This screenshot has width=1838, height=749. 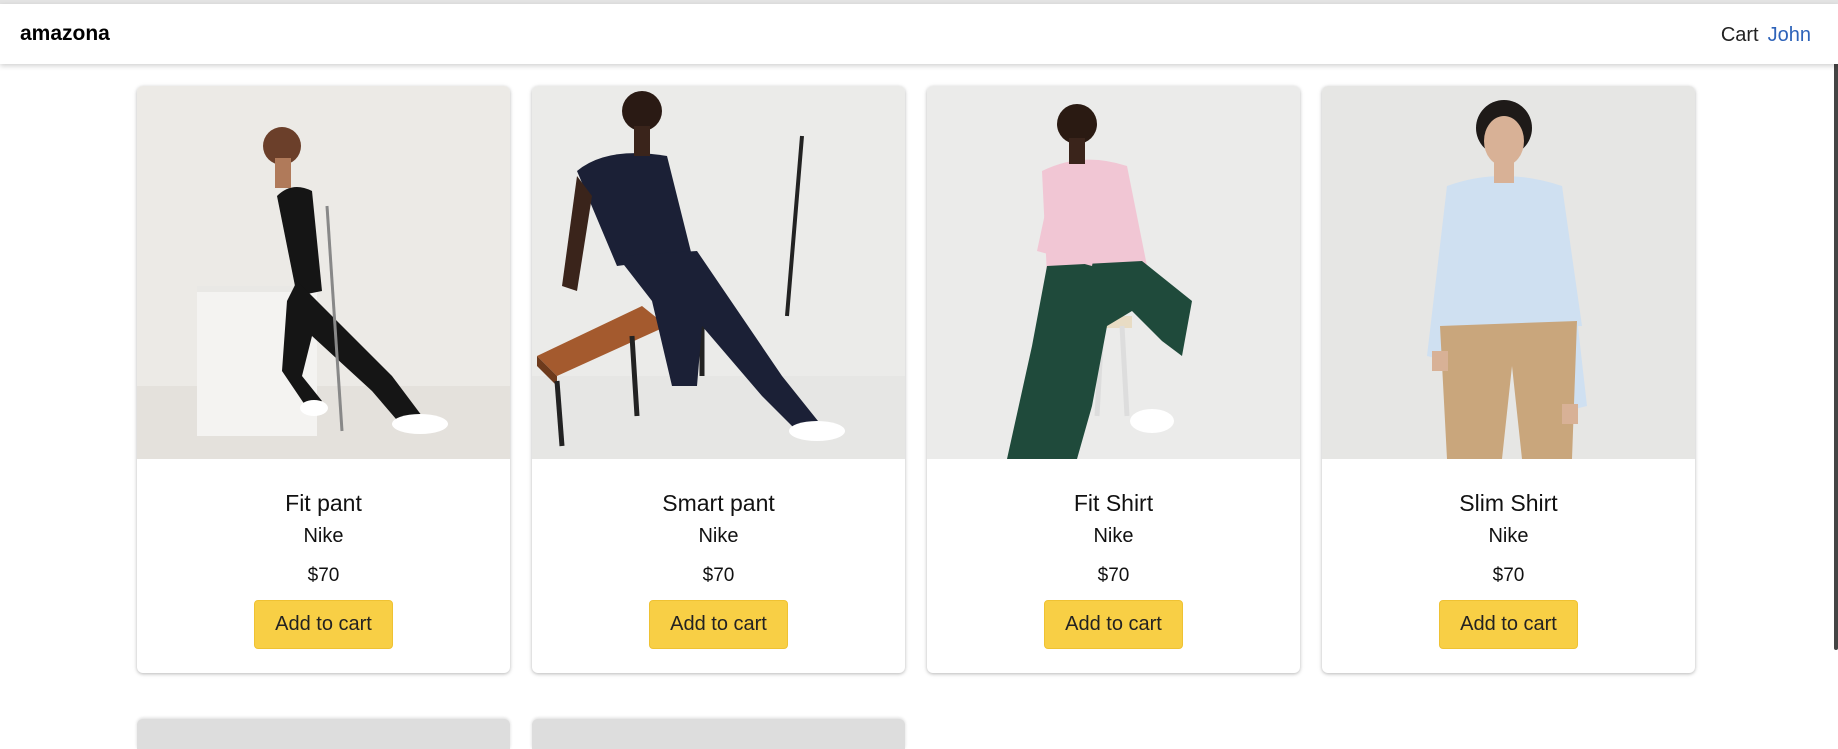 What do you see at coordinates (1508, 503) in the screenshot?
I see `product-name: Slim Shirt` at bounding box center [1508, 503].